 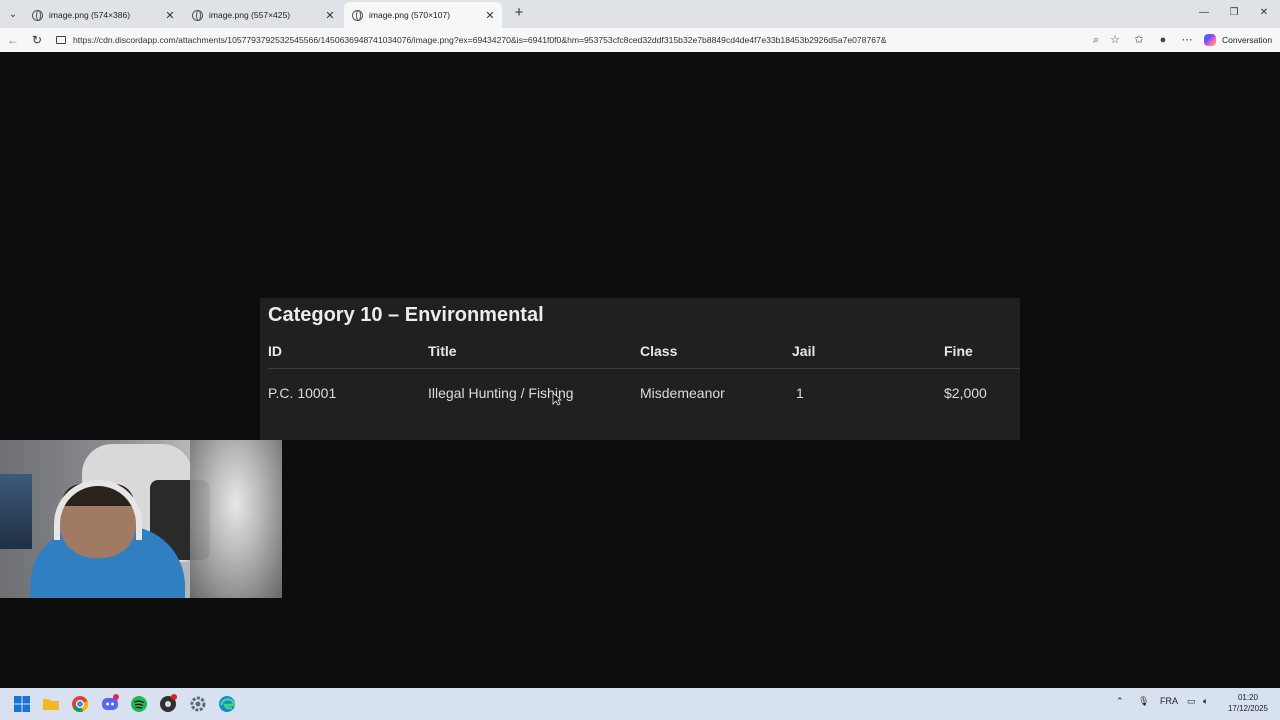 I want to click on tab-image-2: image.png (557×425) ✕, so click(x=263, y=15).